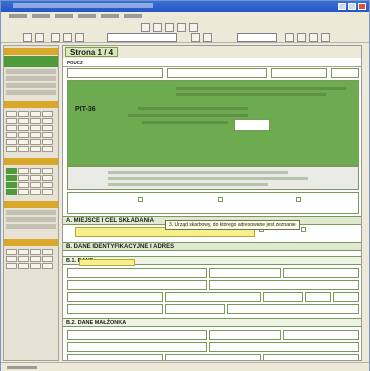  Describe the element at coordinates (115, 309) in the screenshot. I see `city-field` at that location.